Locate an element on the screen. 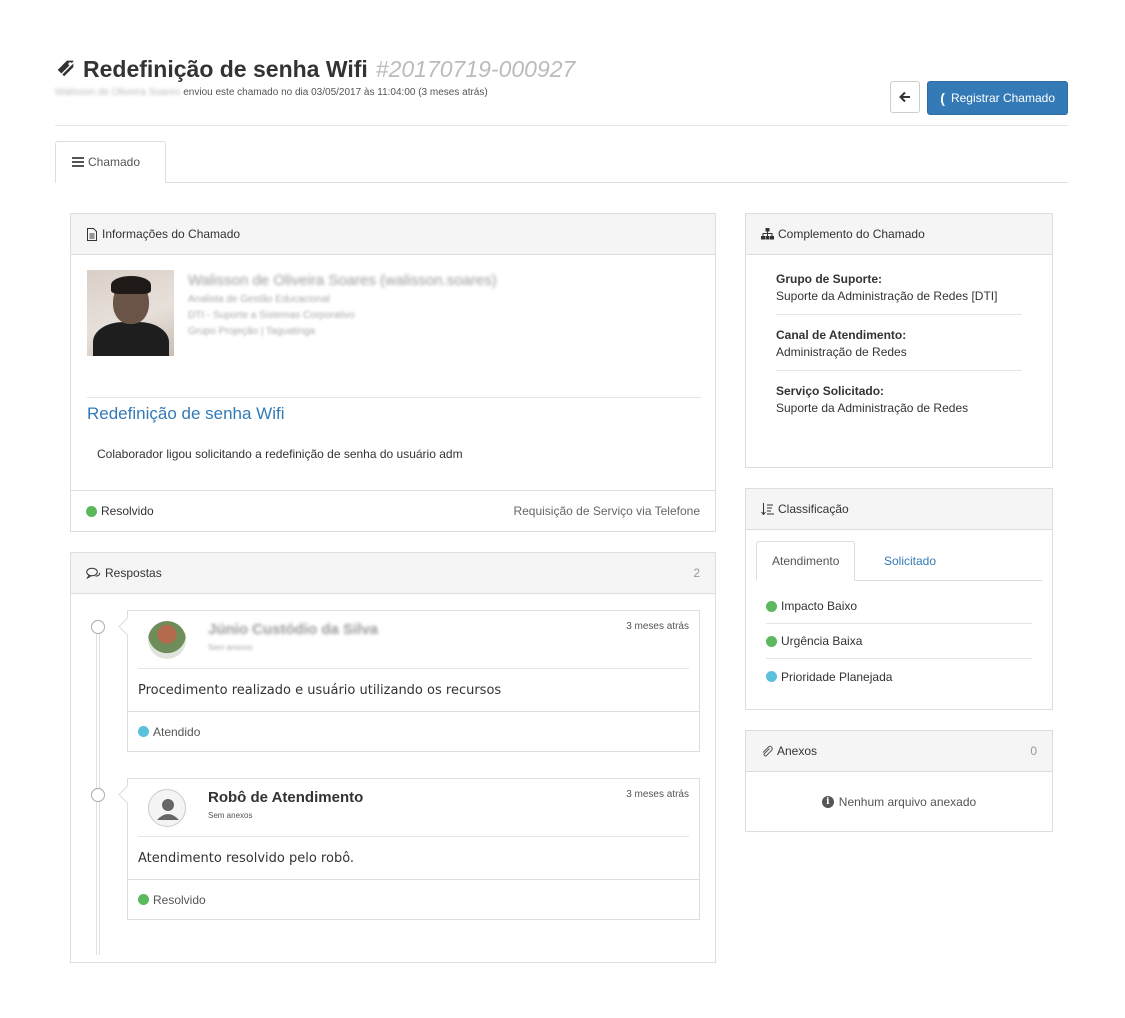  field-value: Suporte da Administração de Redes is located at coordinates (872, 408).